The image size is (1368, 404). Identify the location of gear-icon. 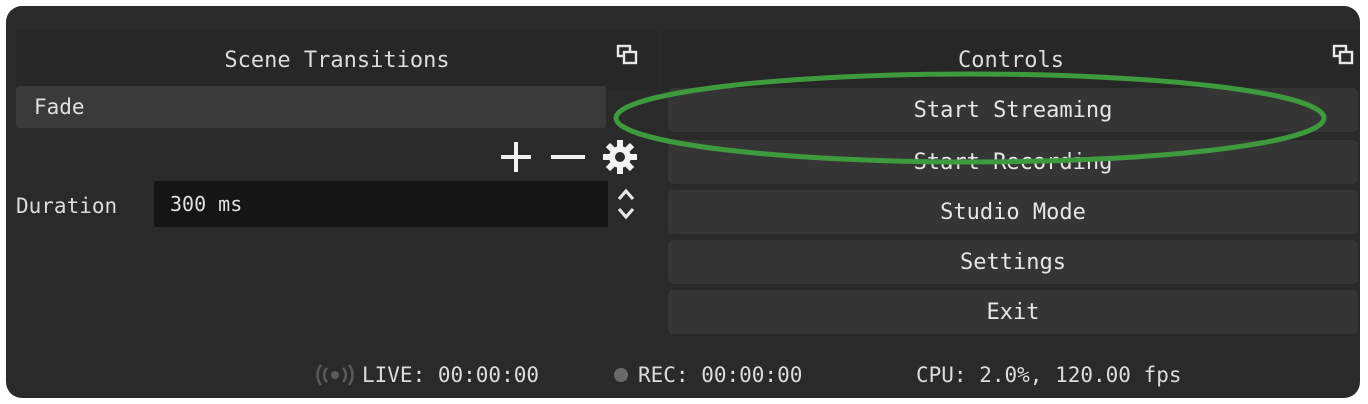
(620, 157).